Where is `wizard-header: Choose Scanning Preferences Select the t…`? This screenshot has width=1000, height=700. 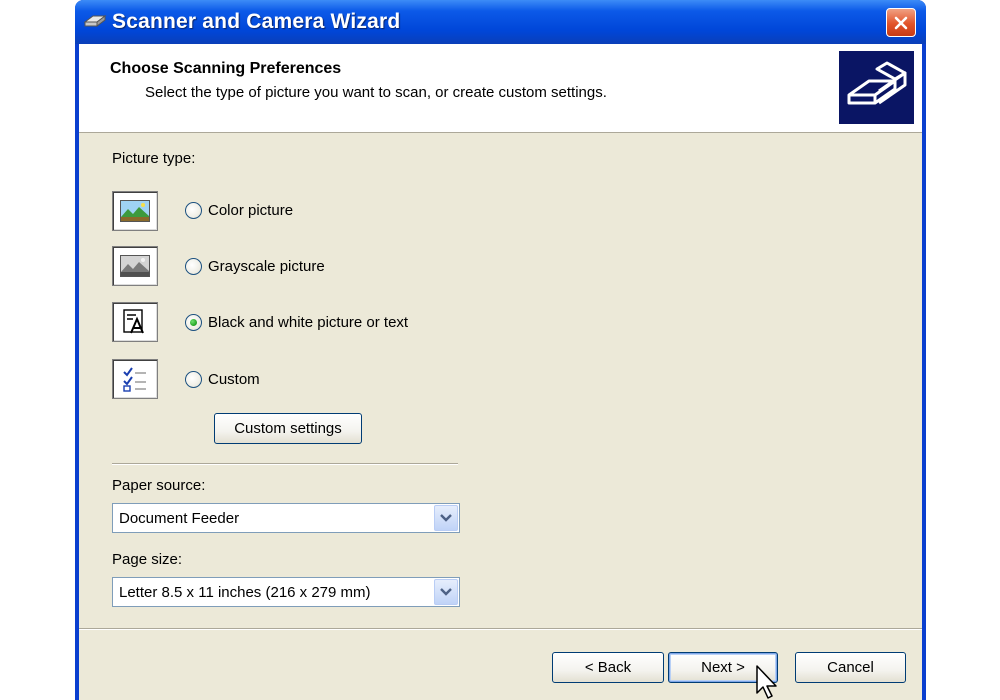 wizard-header: Choose Scanning Preferences Select the t… is located at coordinates (500, 88).